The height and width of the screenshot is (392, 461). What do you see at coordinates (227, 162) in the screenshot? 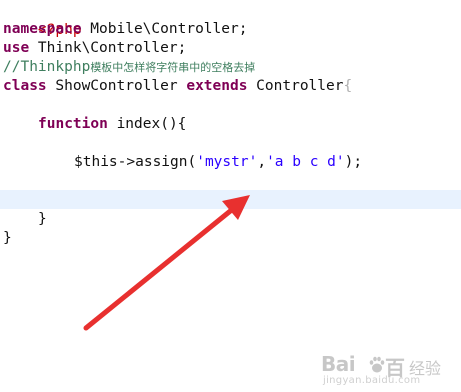
I see `assign-key-string: 'mystr'` at bounding box center [227, 162].